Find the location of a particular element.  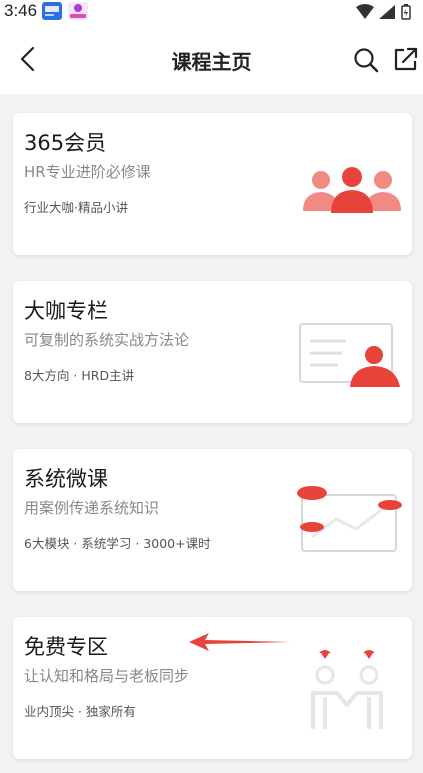

card-subtitle: 用案例传递系统知识 is located at coordinates (92, 508).